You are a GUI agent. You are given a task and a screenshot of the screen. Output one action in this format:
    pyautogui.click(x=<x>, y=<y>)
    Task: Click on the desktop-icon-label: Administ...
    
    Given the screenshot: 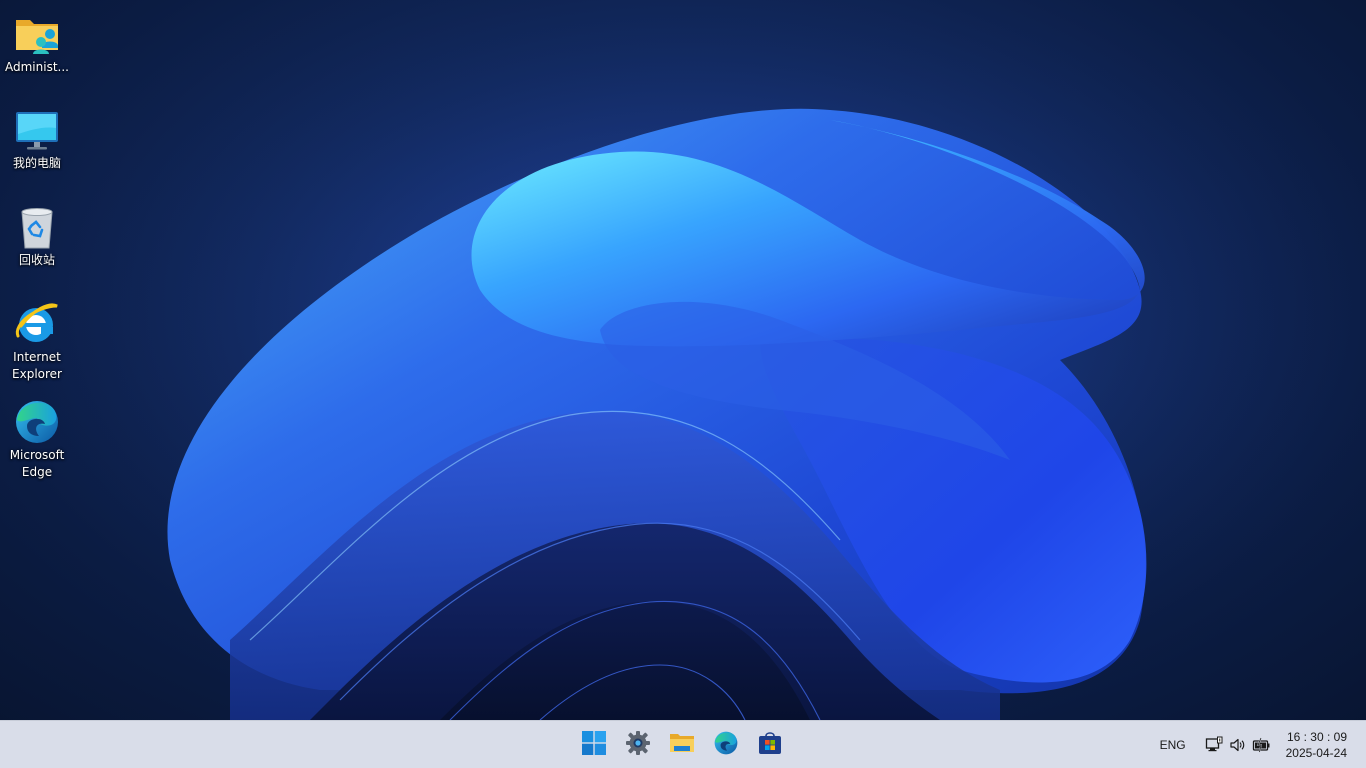 What is the action you would take?
    pyautogui.click(x=37, y=67)
    